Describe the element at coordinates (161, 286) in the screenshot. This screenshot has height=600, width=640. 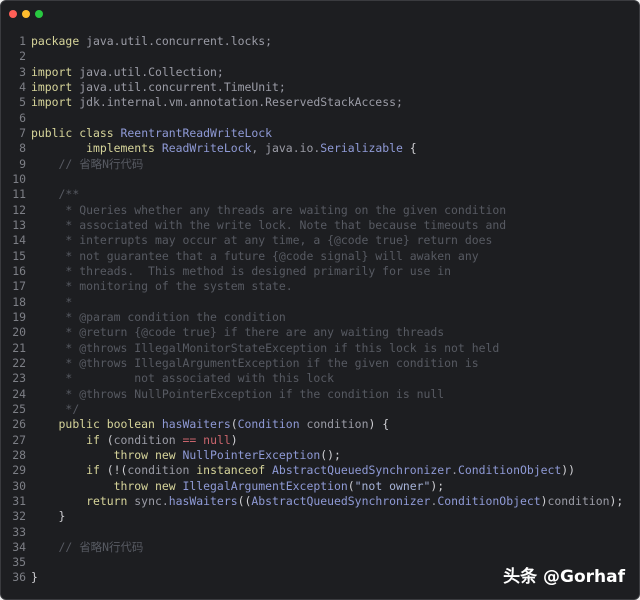
I see `line-code: * monitoring of the system state.` at that location.